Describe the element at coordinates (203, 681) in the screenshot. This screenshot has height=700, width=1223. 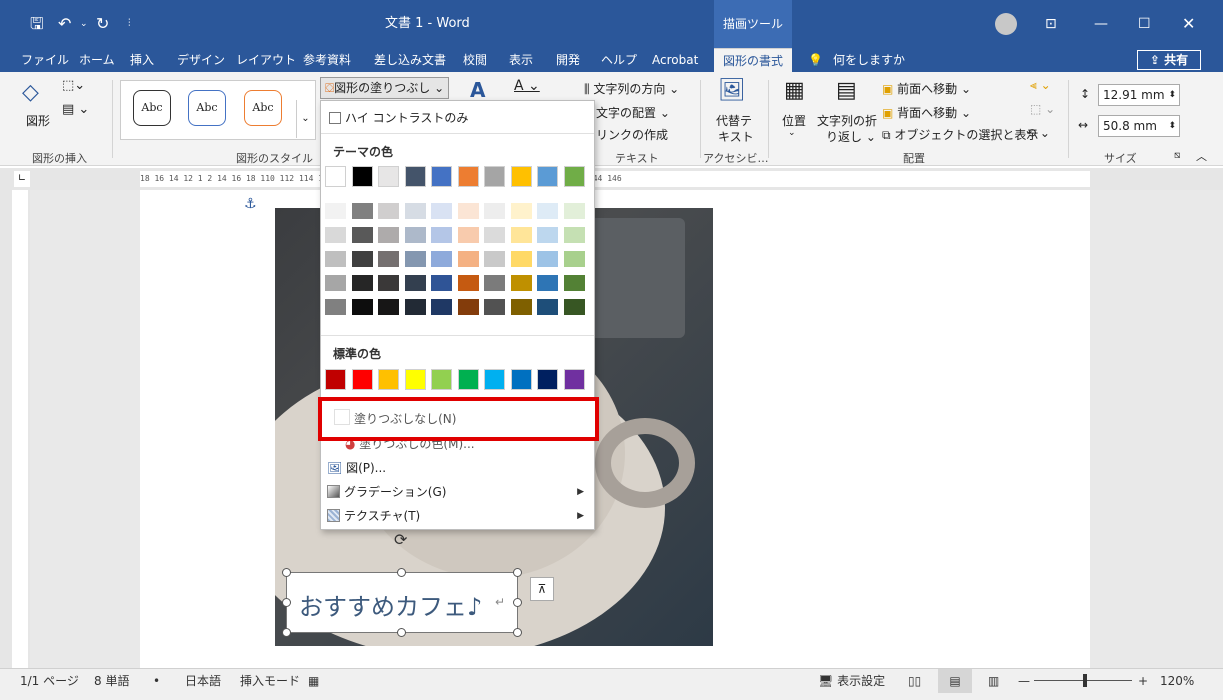
I see `language: 日本語` at that location.